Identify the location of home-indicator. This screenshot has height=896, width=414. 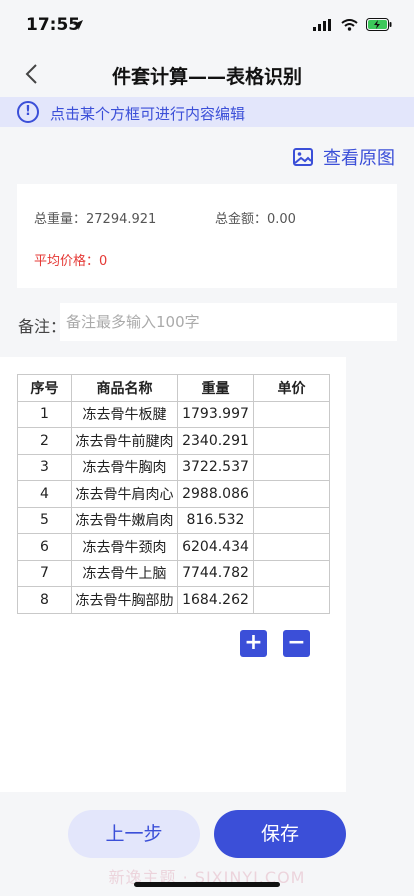
(207, 884).